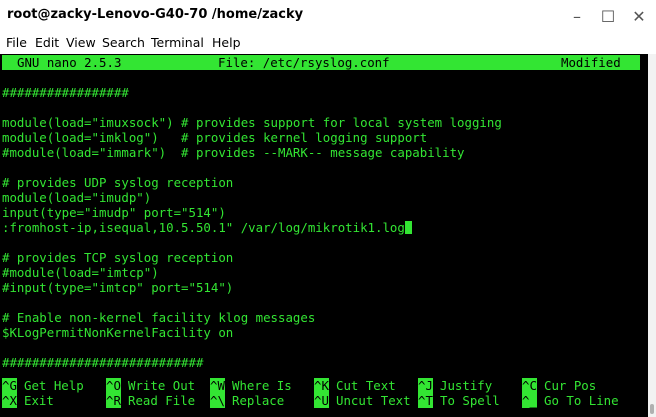 The height and width of the screenshot is (417, 656). Describe the element at coordinates (54, 385) in the screenshot. I see `shortcut-label: Get Help` at that location.